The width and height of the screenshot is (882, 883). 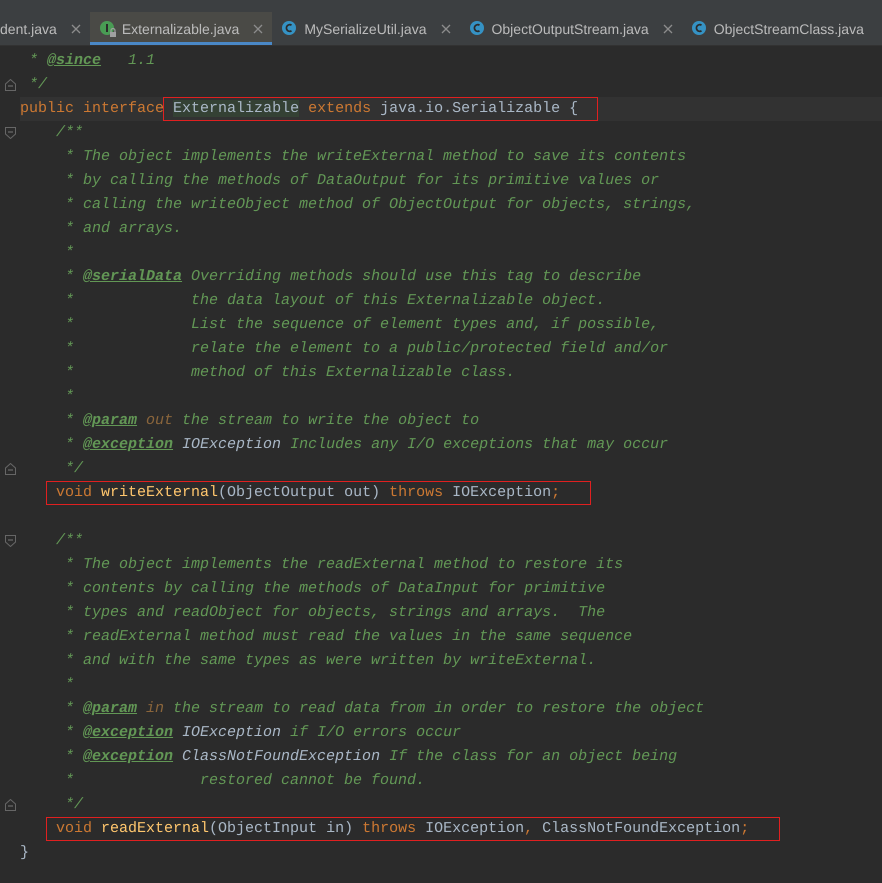 What do you see at coordinates (290, 373) in the screenshot?
I see `code-line: * method of this Externalizable class.` at bounding box center [290, 373].